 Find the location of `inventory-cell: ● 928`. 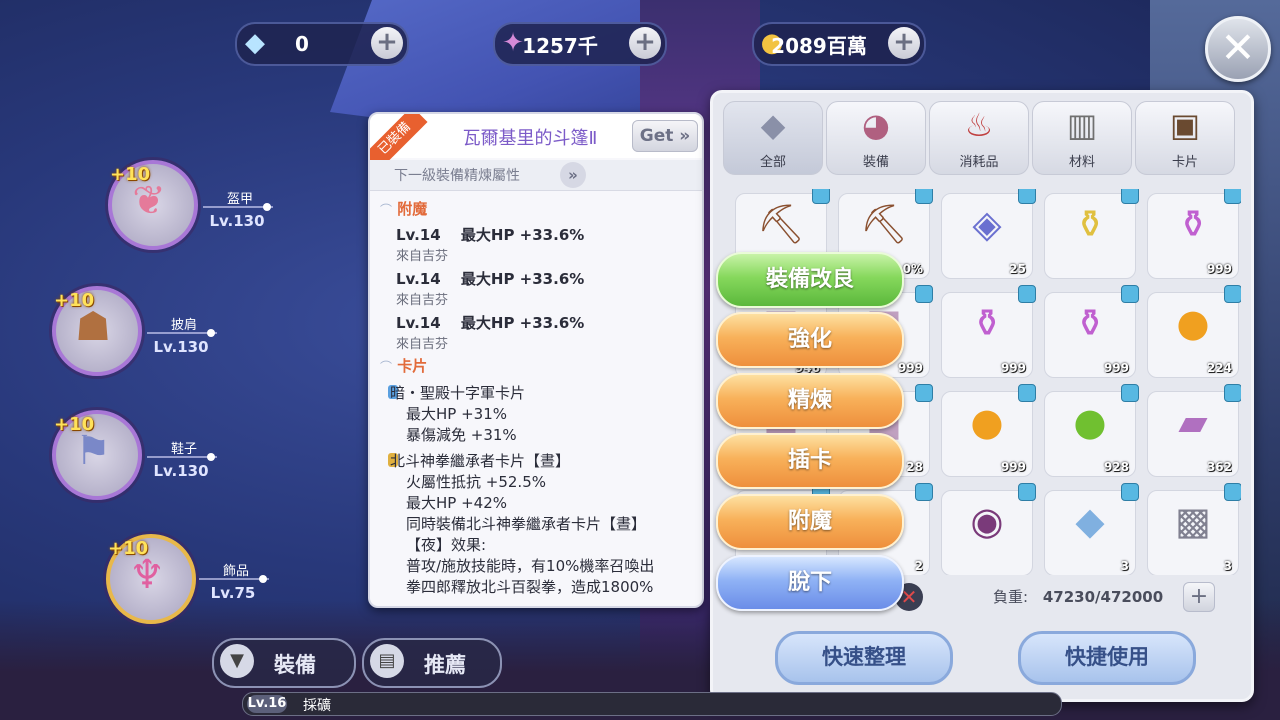

inventory-cell: ● 928 is located at coordinates (1091, 430).